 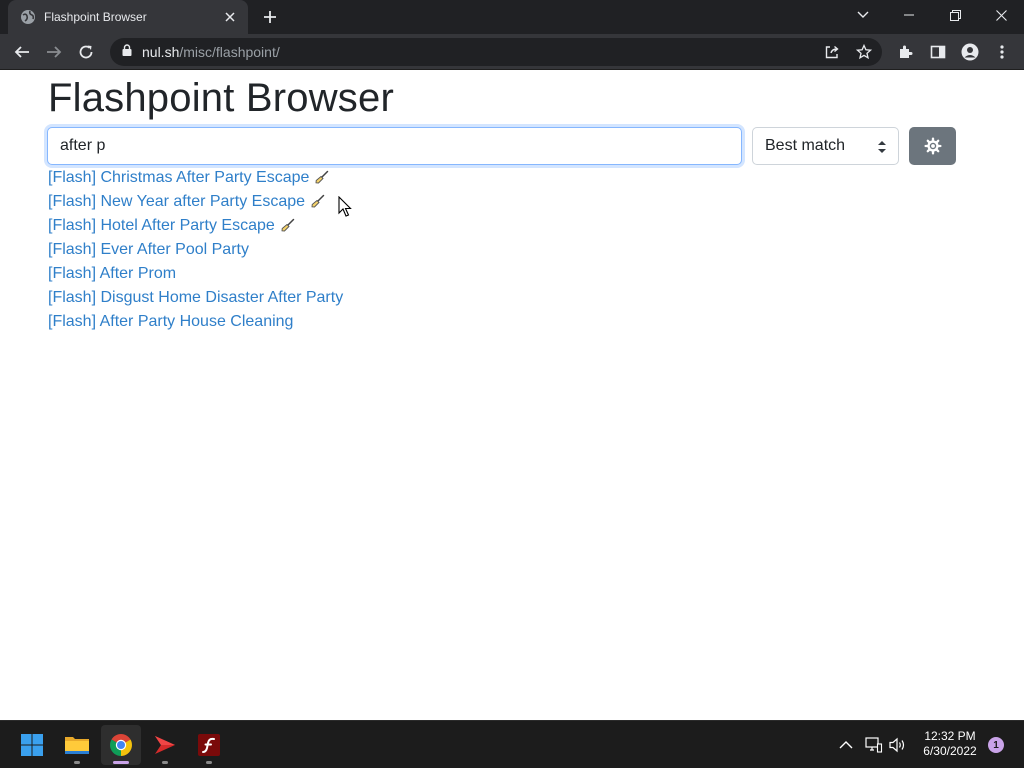 What do you see at coordinates (221, 98) in the screenshot?
I see `page-title: Flashpoint Browser` at bounding box center [221, 98].